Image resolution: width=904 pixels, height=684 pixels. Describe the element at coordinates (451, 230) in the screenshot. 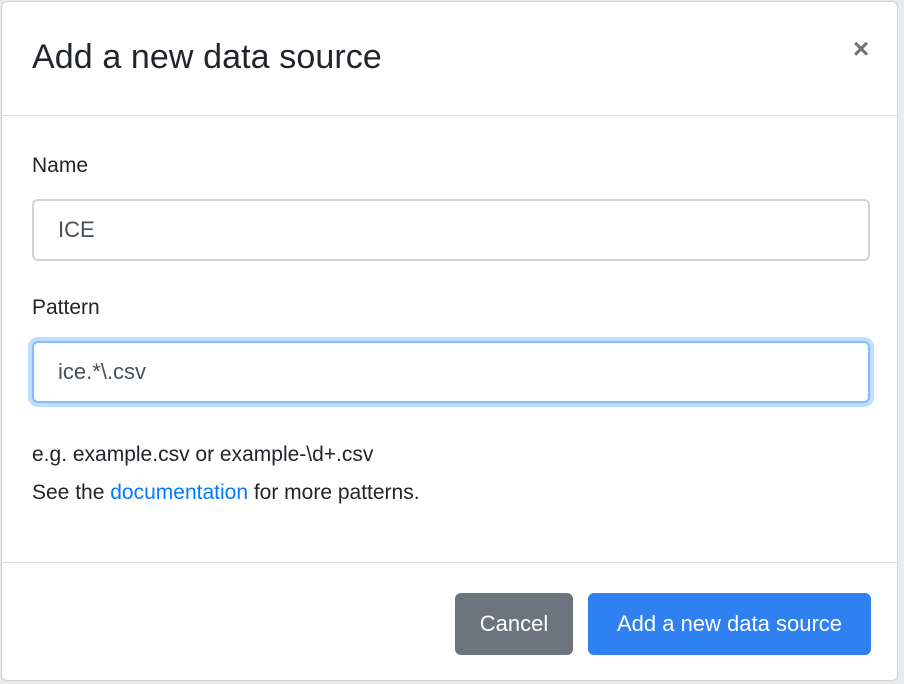

I see `name-input` at that location.